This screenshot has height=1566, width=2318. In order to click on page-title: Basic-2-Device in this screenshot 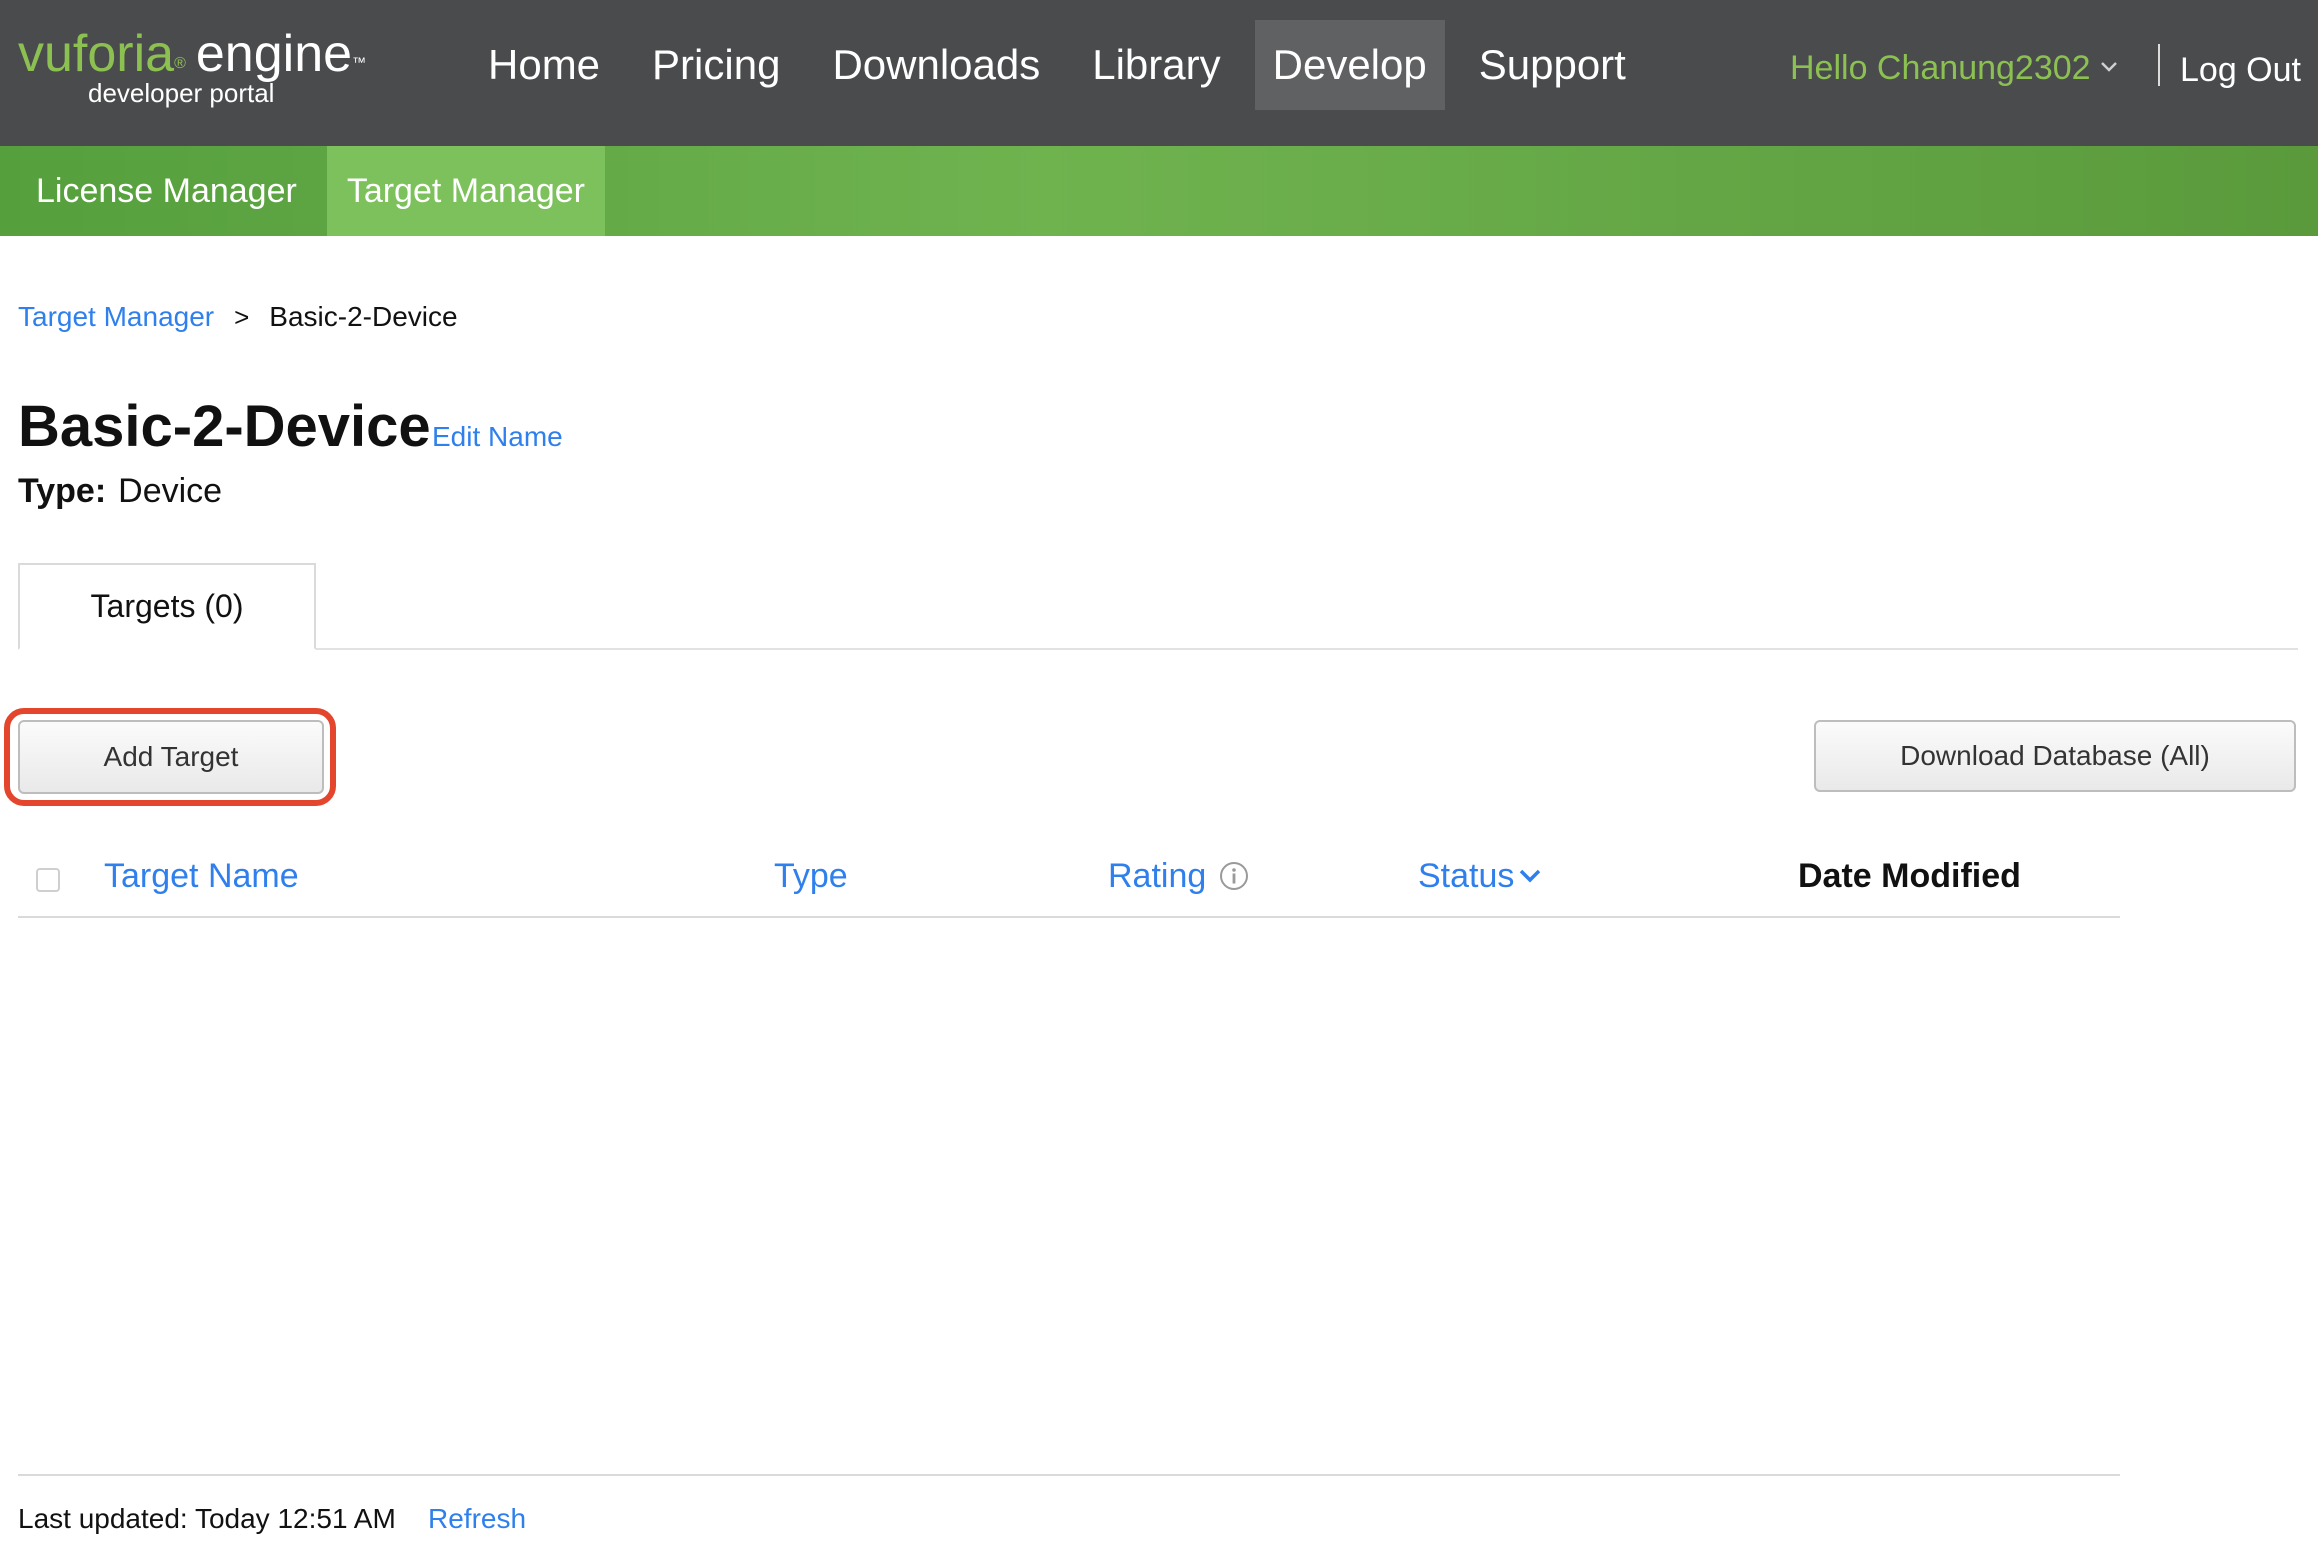, I will do `click(224, 426)`.